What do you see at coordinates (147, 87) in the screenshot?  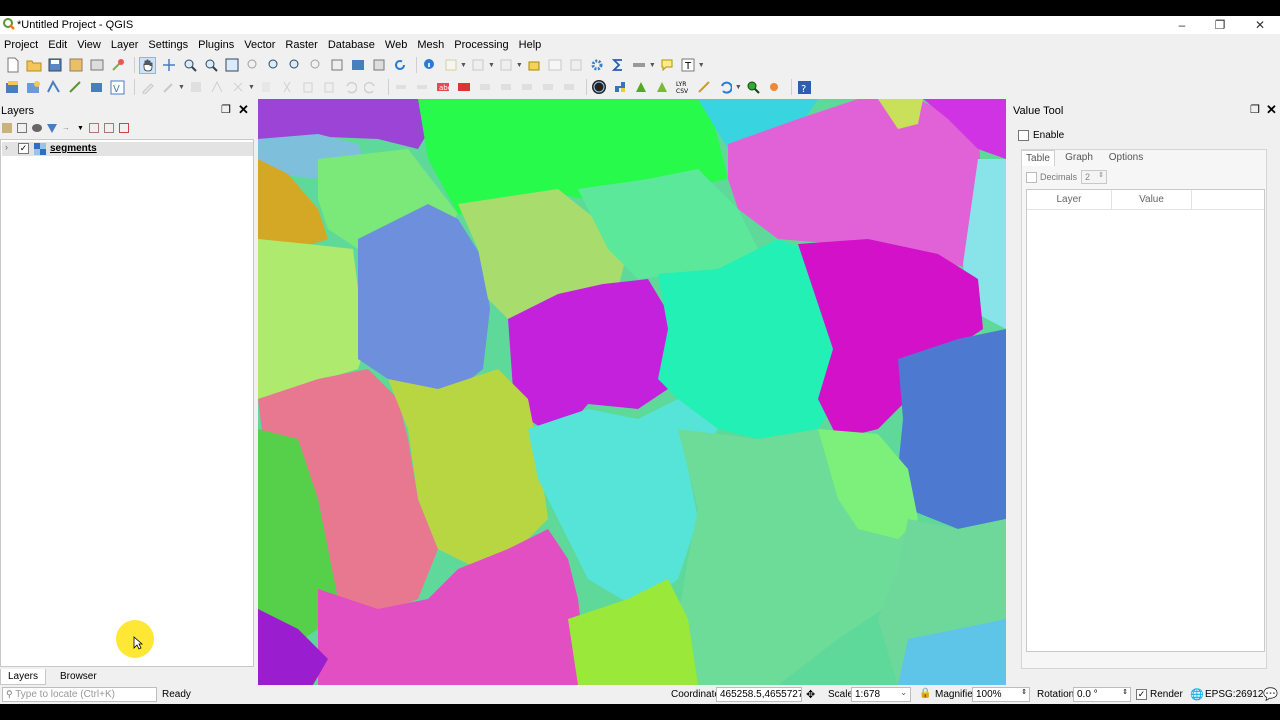 I see `edit-pencil-icon` at bounding box center [147, 87].